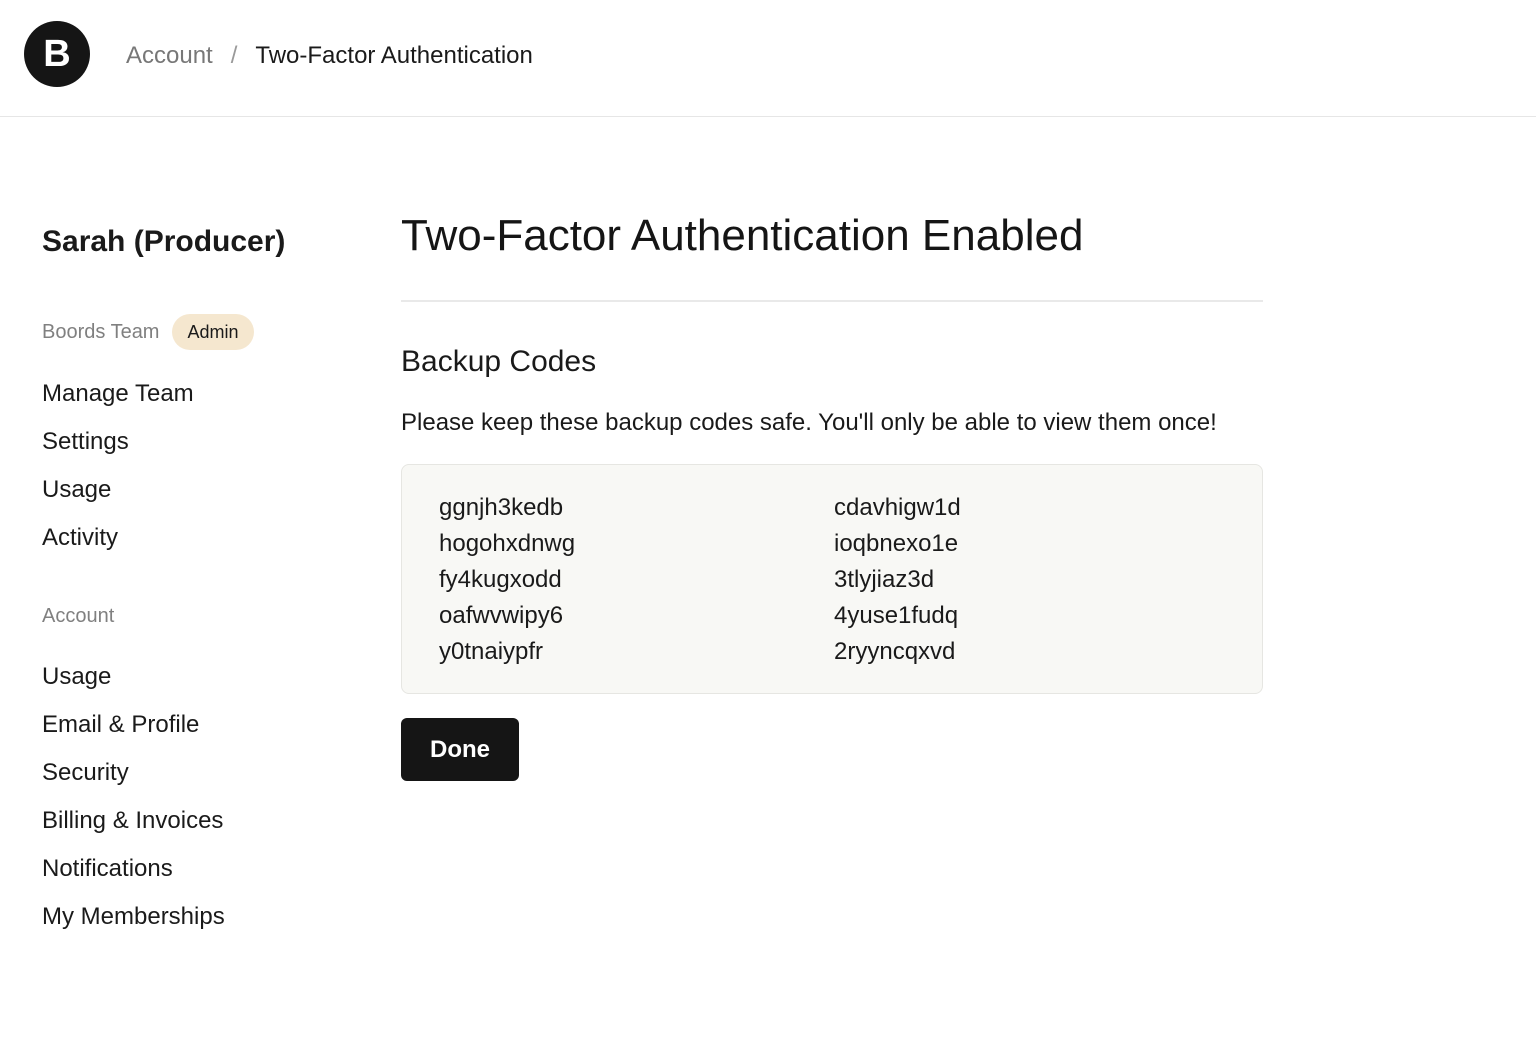 The height and width of the screenshot is (1055, 1536). What do you see at coordinates (742, 235) in the screenshot?
I see `page-title: Two-Factor Authentication Enabled` at bounding box center [742, 235].